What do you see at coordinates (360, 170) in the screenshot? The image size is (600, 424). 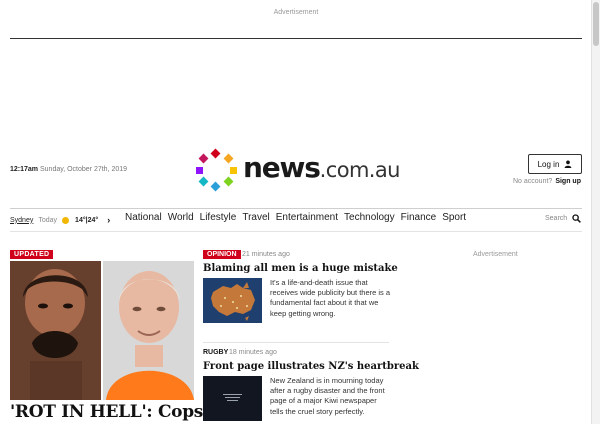 I see `logo-tld: .com.au` at bounding box center [360, 170].